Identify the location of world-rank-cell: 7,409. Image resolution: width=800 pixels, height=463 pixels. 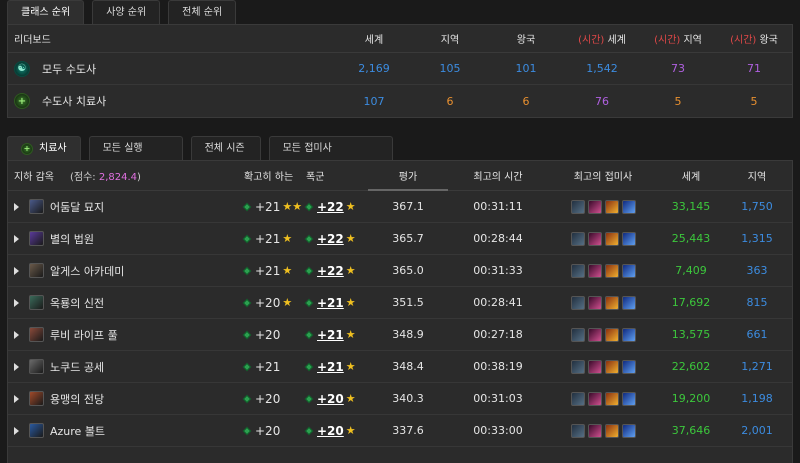
(691, 270).